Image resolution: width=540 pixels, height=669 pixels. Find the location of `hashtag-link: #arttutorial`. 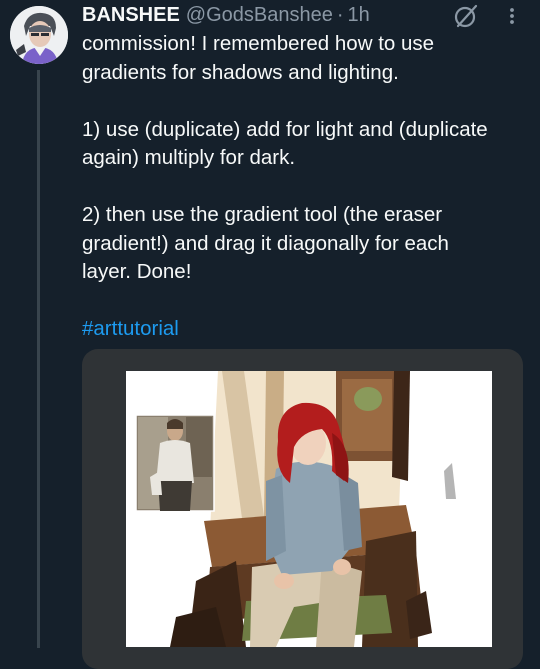

hashtag-link: #arttutorial is located at coordinates (130, 329).